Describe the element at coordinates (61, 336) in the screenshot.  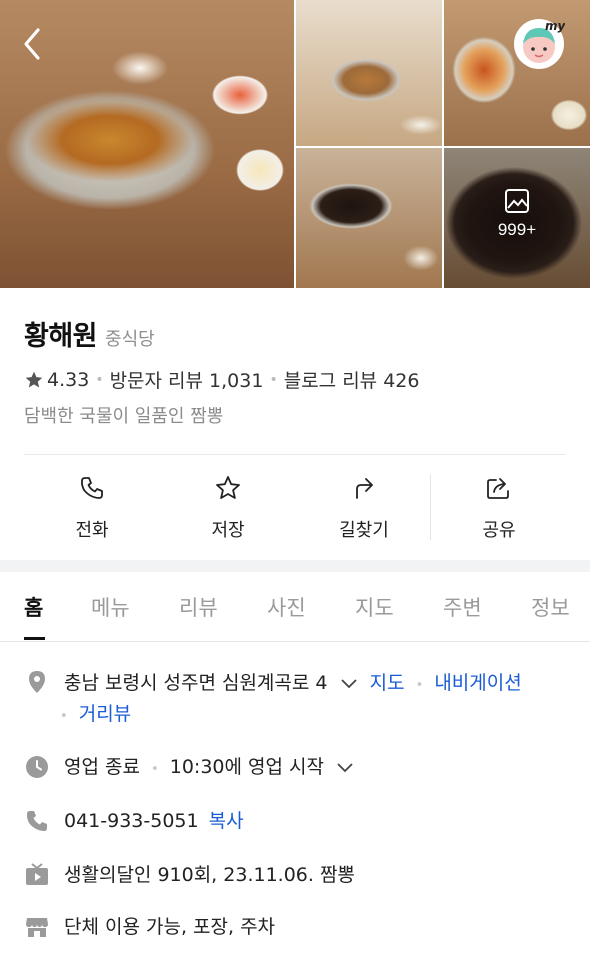
I see `place-name: 황해원` at that location.